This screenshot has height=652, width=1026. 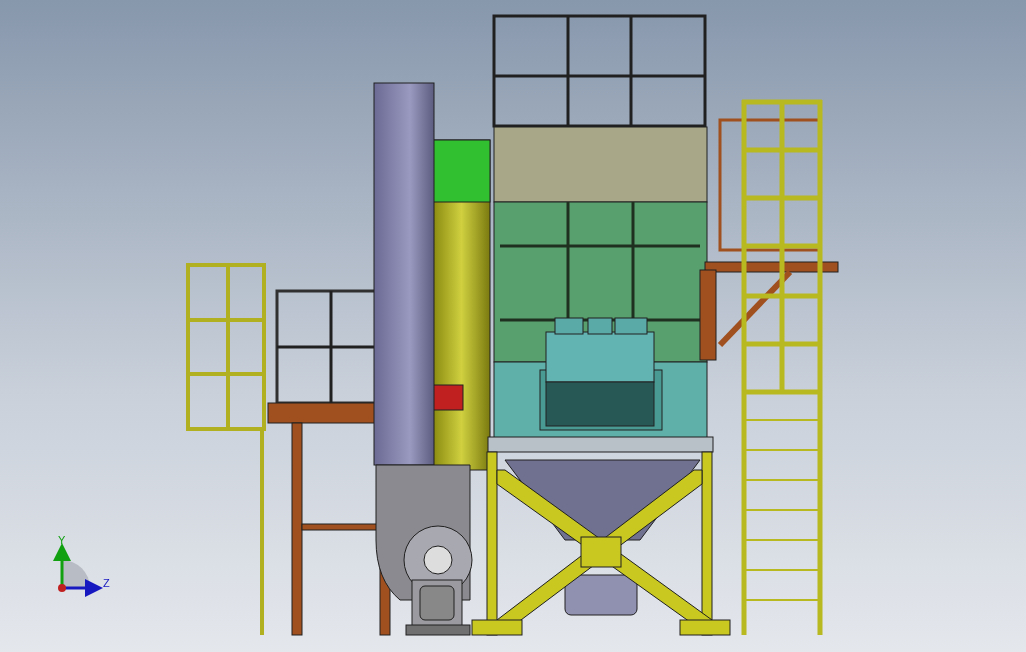 What do you see at coordinates (62, 540) in the screenshot?
I see `axis-label: Y` at bounding box center [62, 540].